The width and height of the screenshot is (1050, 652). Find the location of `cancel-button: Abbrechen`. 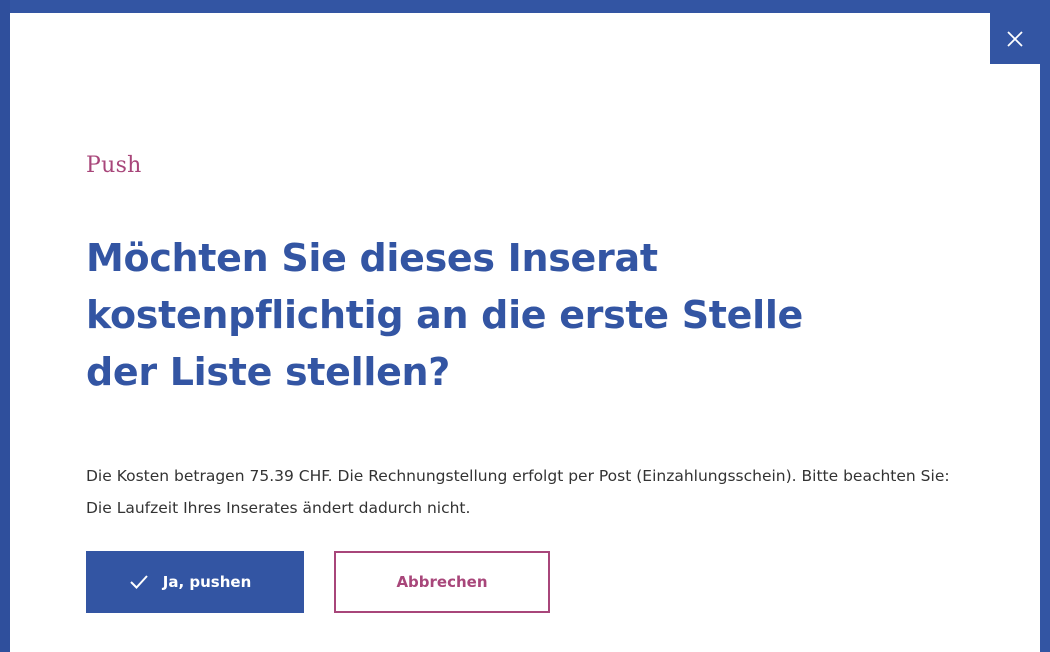

cancel-button: Abbrechen is located at coordinates (442, 582).